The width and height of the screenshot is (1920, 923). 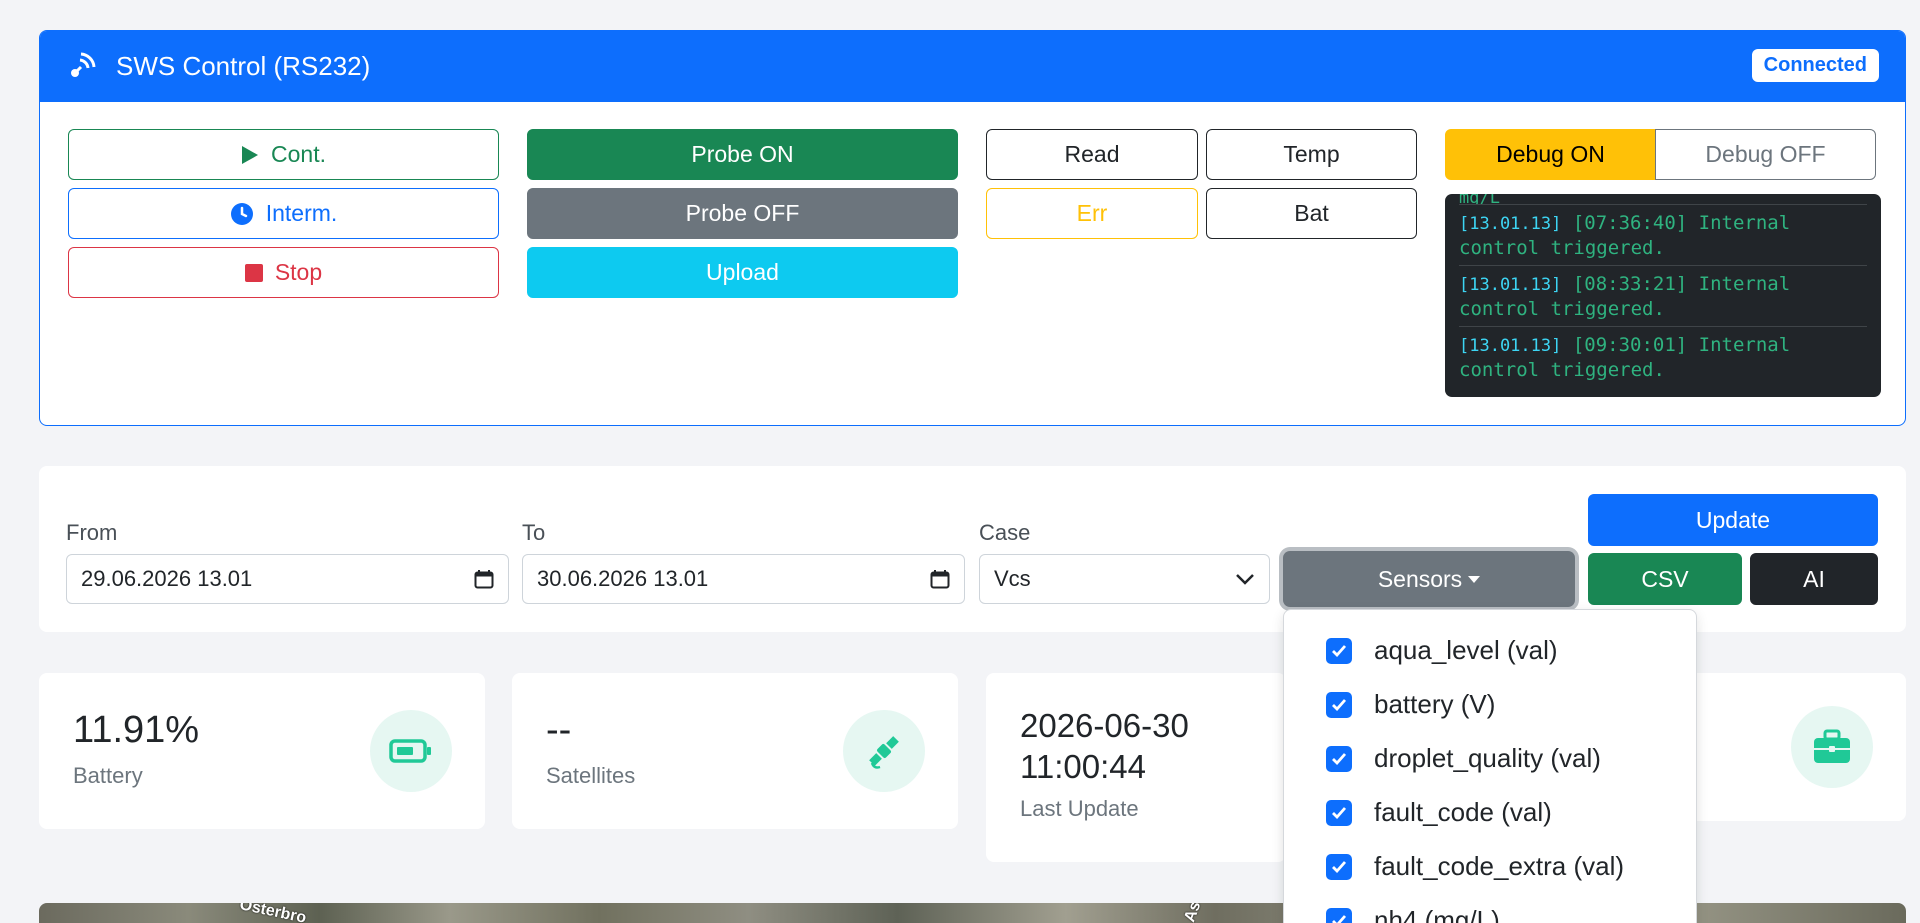 What do you see at coordinates (167, 578) in the screenshot?
I see `from-date-value: 29.06.2026 13.01` at bounding box center [167, 578].